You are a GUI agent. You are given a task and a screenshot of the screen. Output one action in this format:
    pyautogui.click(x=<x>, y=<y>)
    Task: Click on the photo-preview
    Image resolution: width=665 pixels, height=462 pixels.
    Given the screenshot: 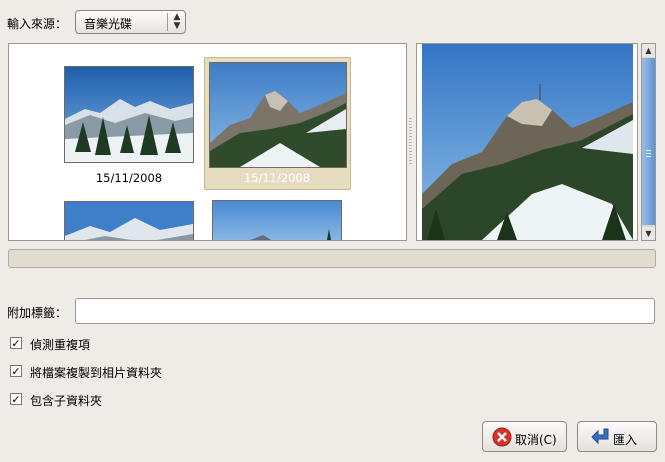 What is the action you would take?
    pyautogui.click(x=527, y=142)
    